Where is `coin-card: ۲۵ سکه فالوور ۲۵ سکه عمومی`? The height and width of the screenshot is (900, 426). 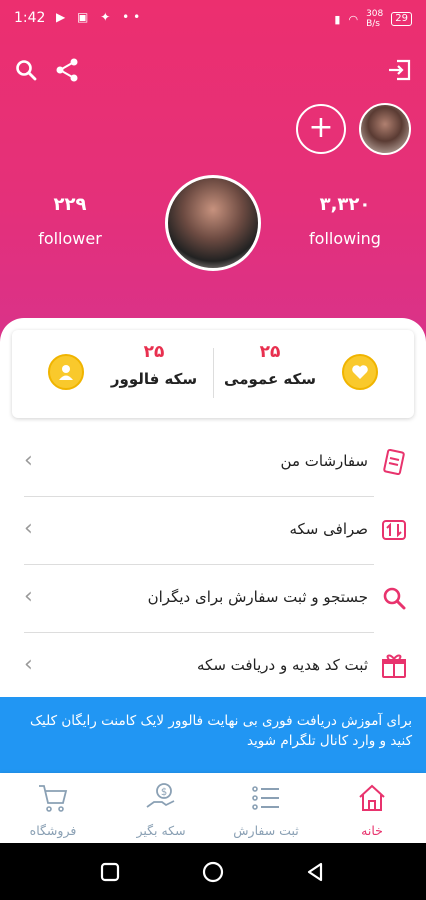 coin-card: ۲۵ سکه فالوور ۲۵ سکه عمومی is located at coordinates (213, 374).